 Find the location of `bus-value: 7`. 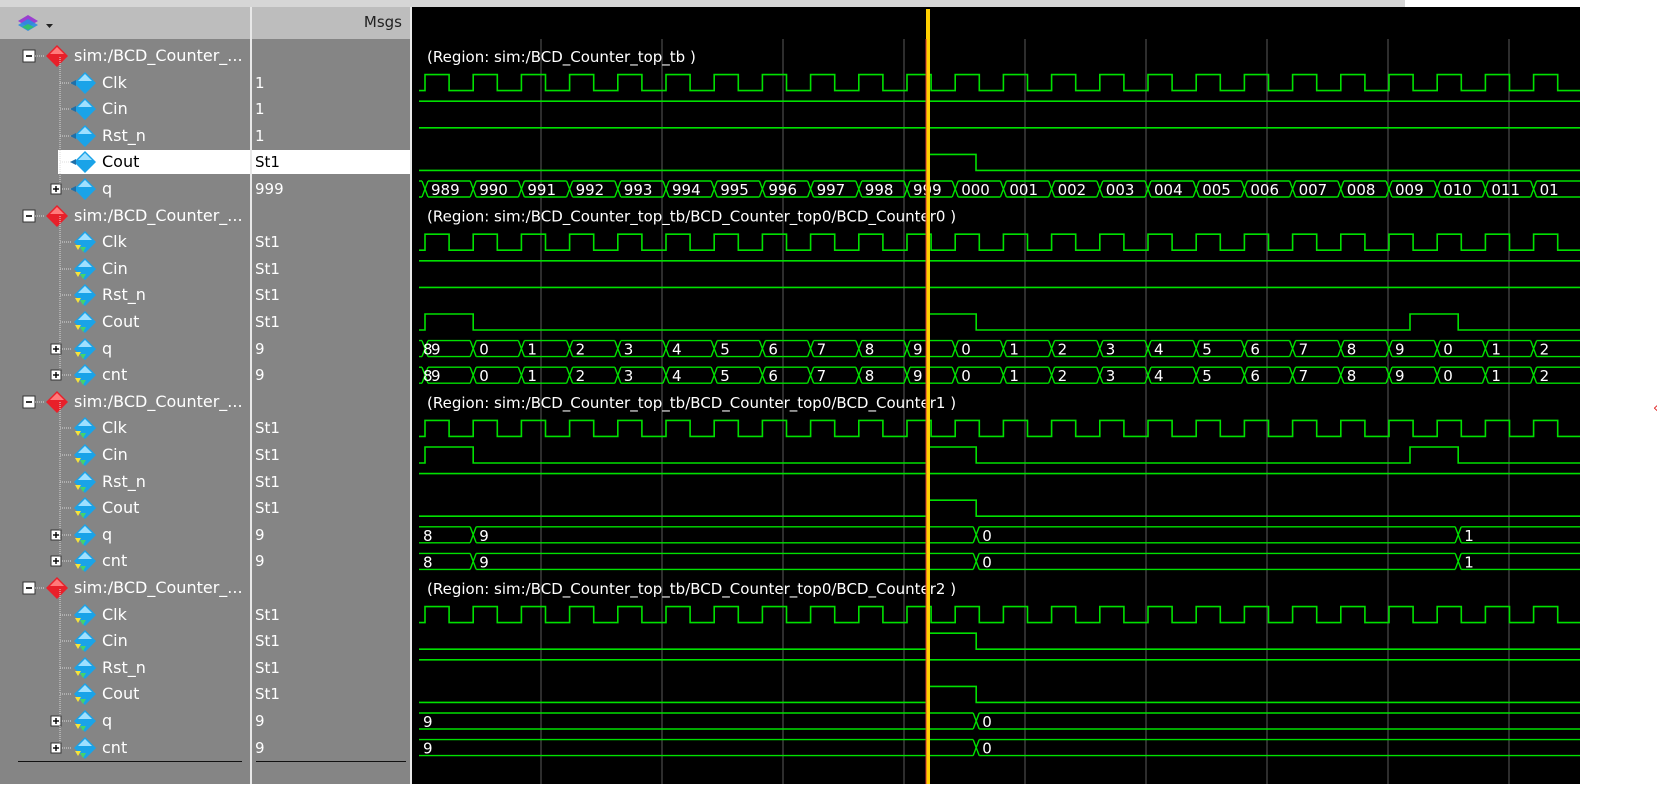

bus-value: 7 is located at coordinates (822, 350).